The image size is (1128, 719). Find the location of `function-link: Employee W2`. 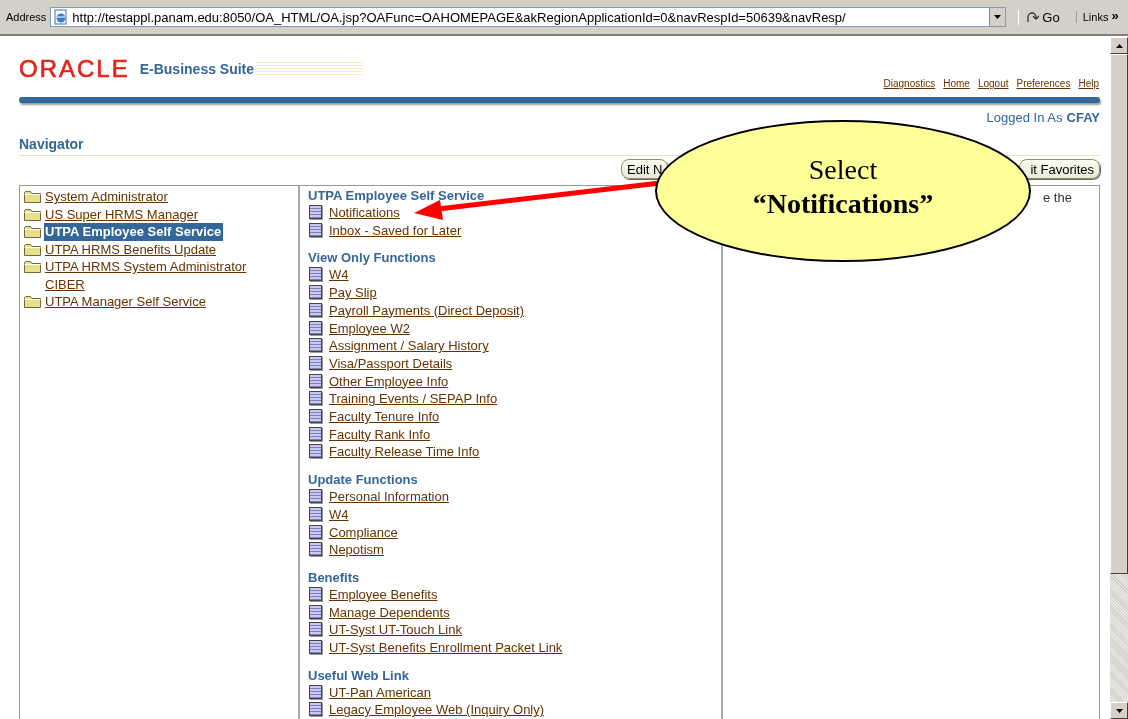

function-link: Employee W2 is located at coordinates (369, 328).